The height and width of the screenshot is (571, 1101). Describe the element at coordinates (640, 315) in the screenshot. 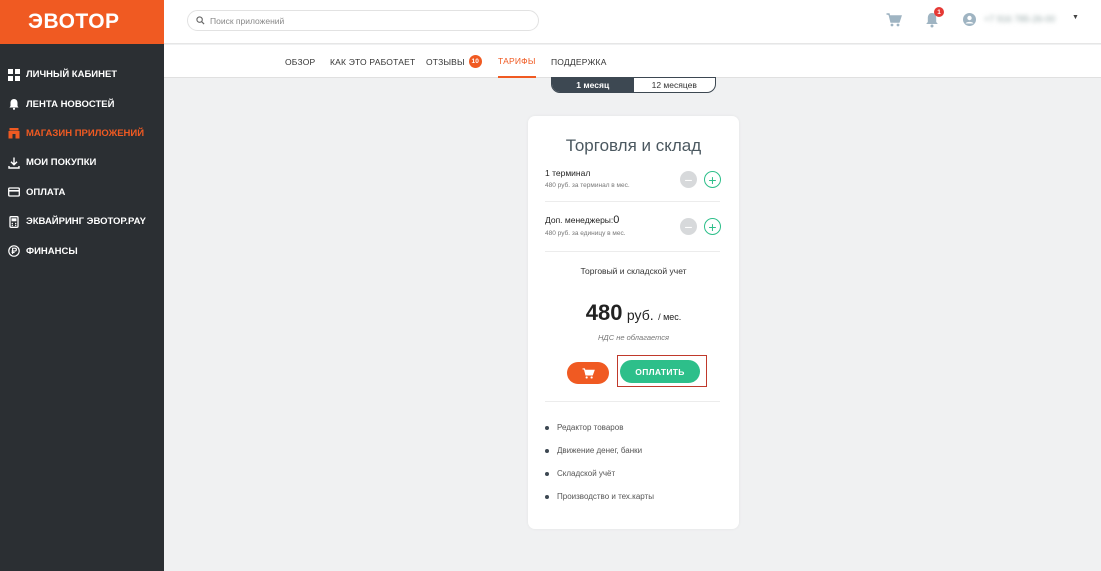

I see `price-currency: руб.` at that location.